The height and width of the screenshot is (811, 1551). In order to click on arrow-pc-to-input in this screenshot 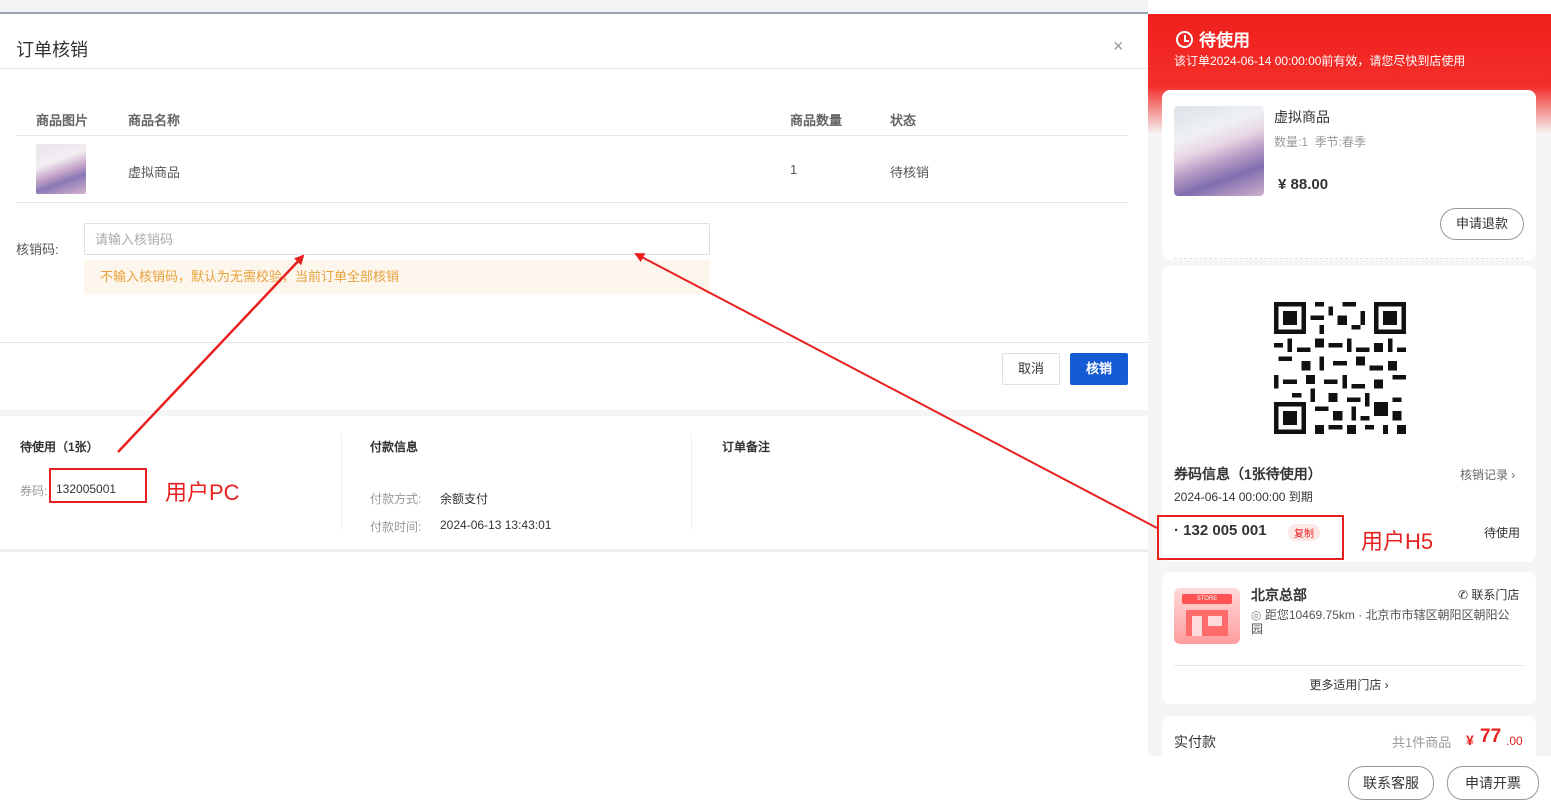, I will do `click(211, 353)`.